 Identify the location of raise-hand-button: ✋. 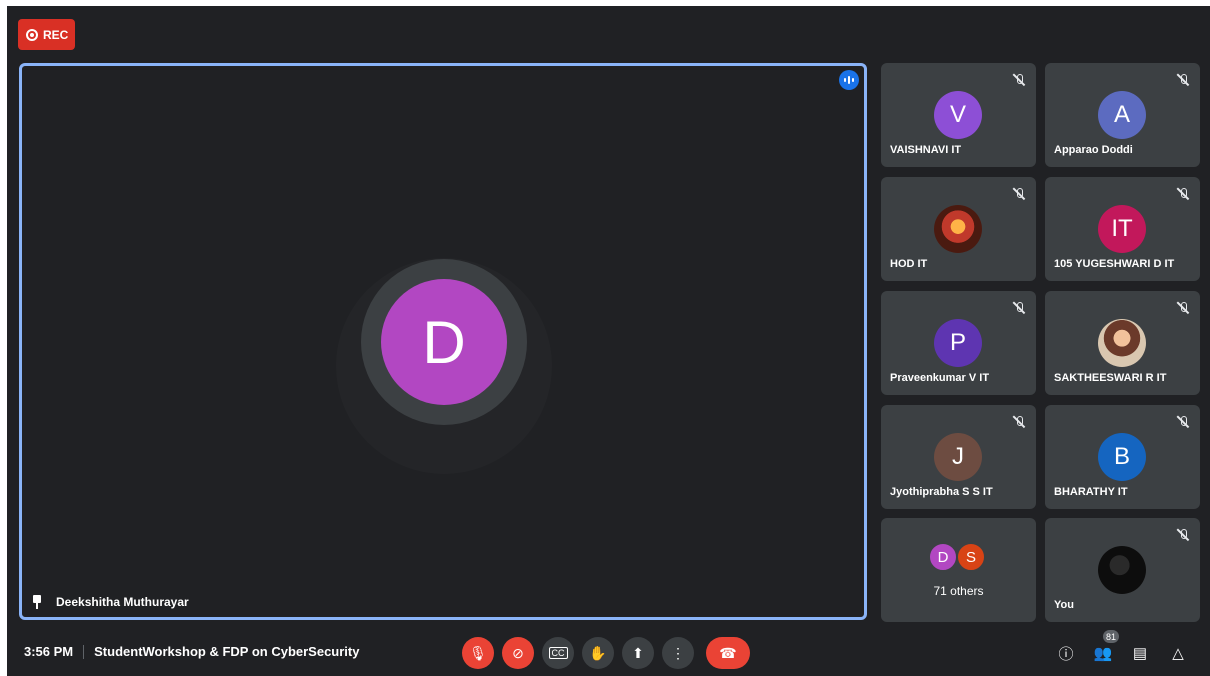
(598, 653).